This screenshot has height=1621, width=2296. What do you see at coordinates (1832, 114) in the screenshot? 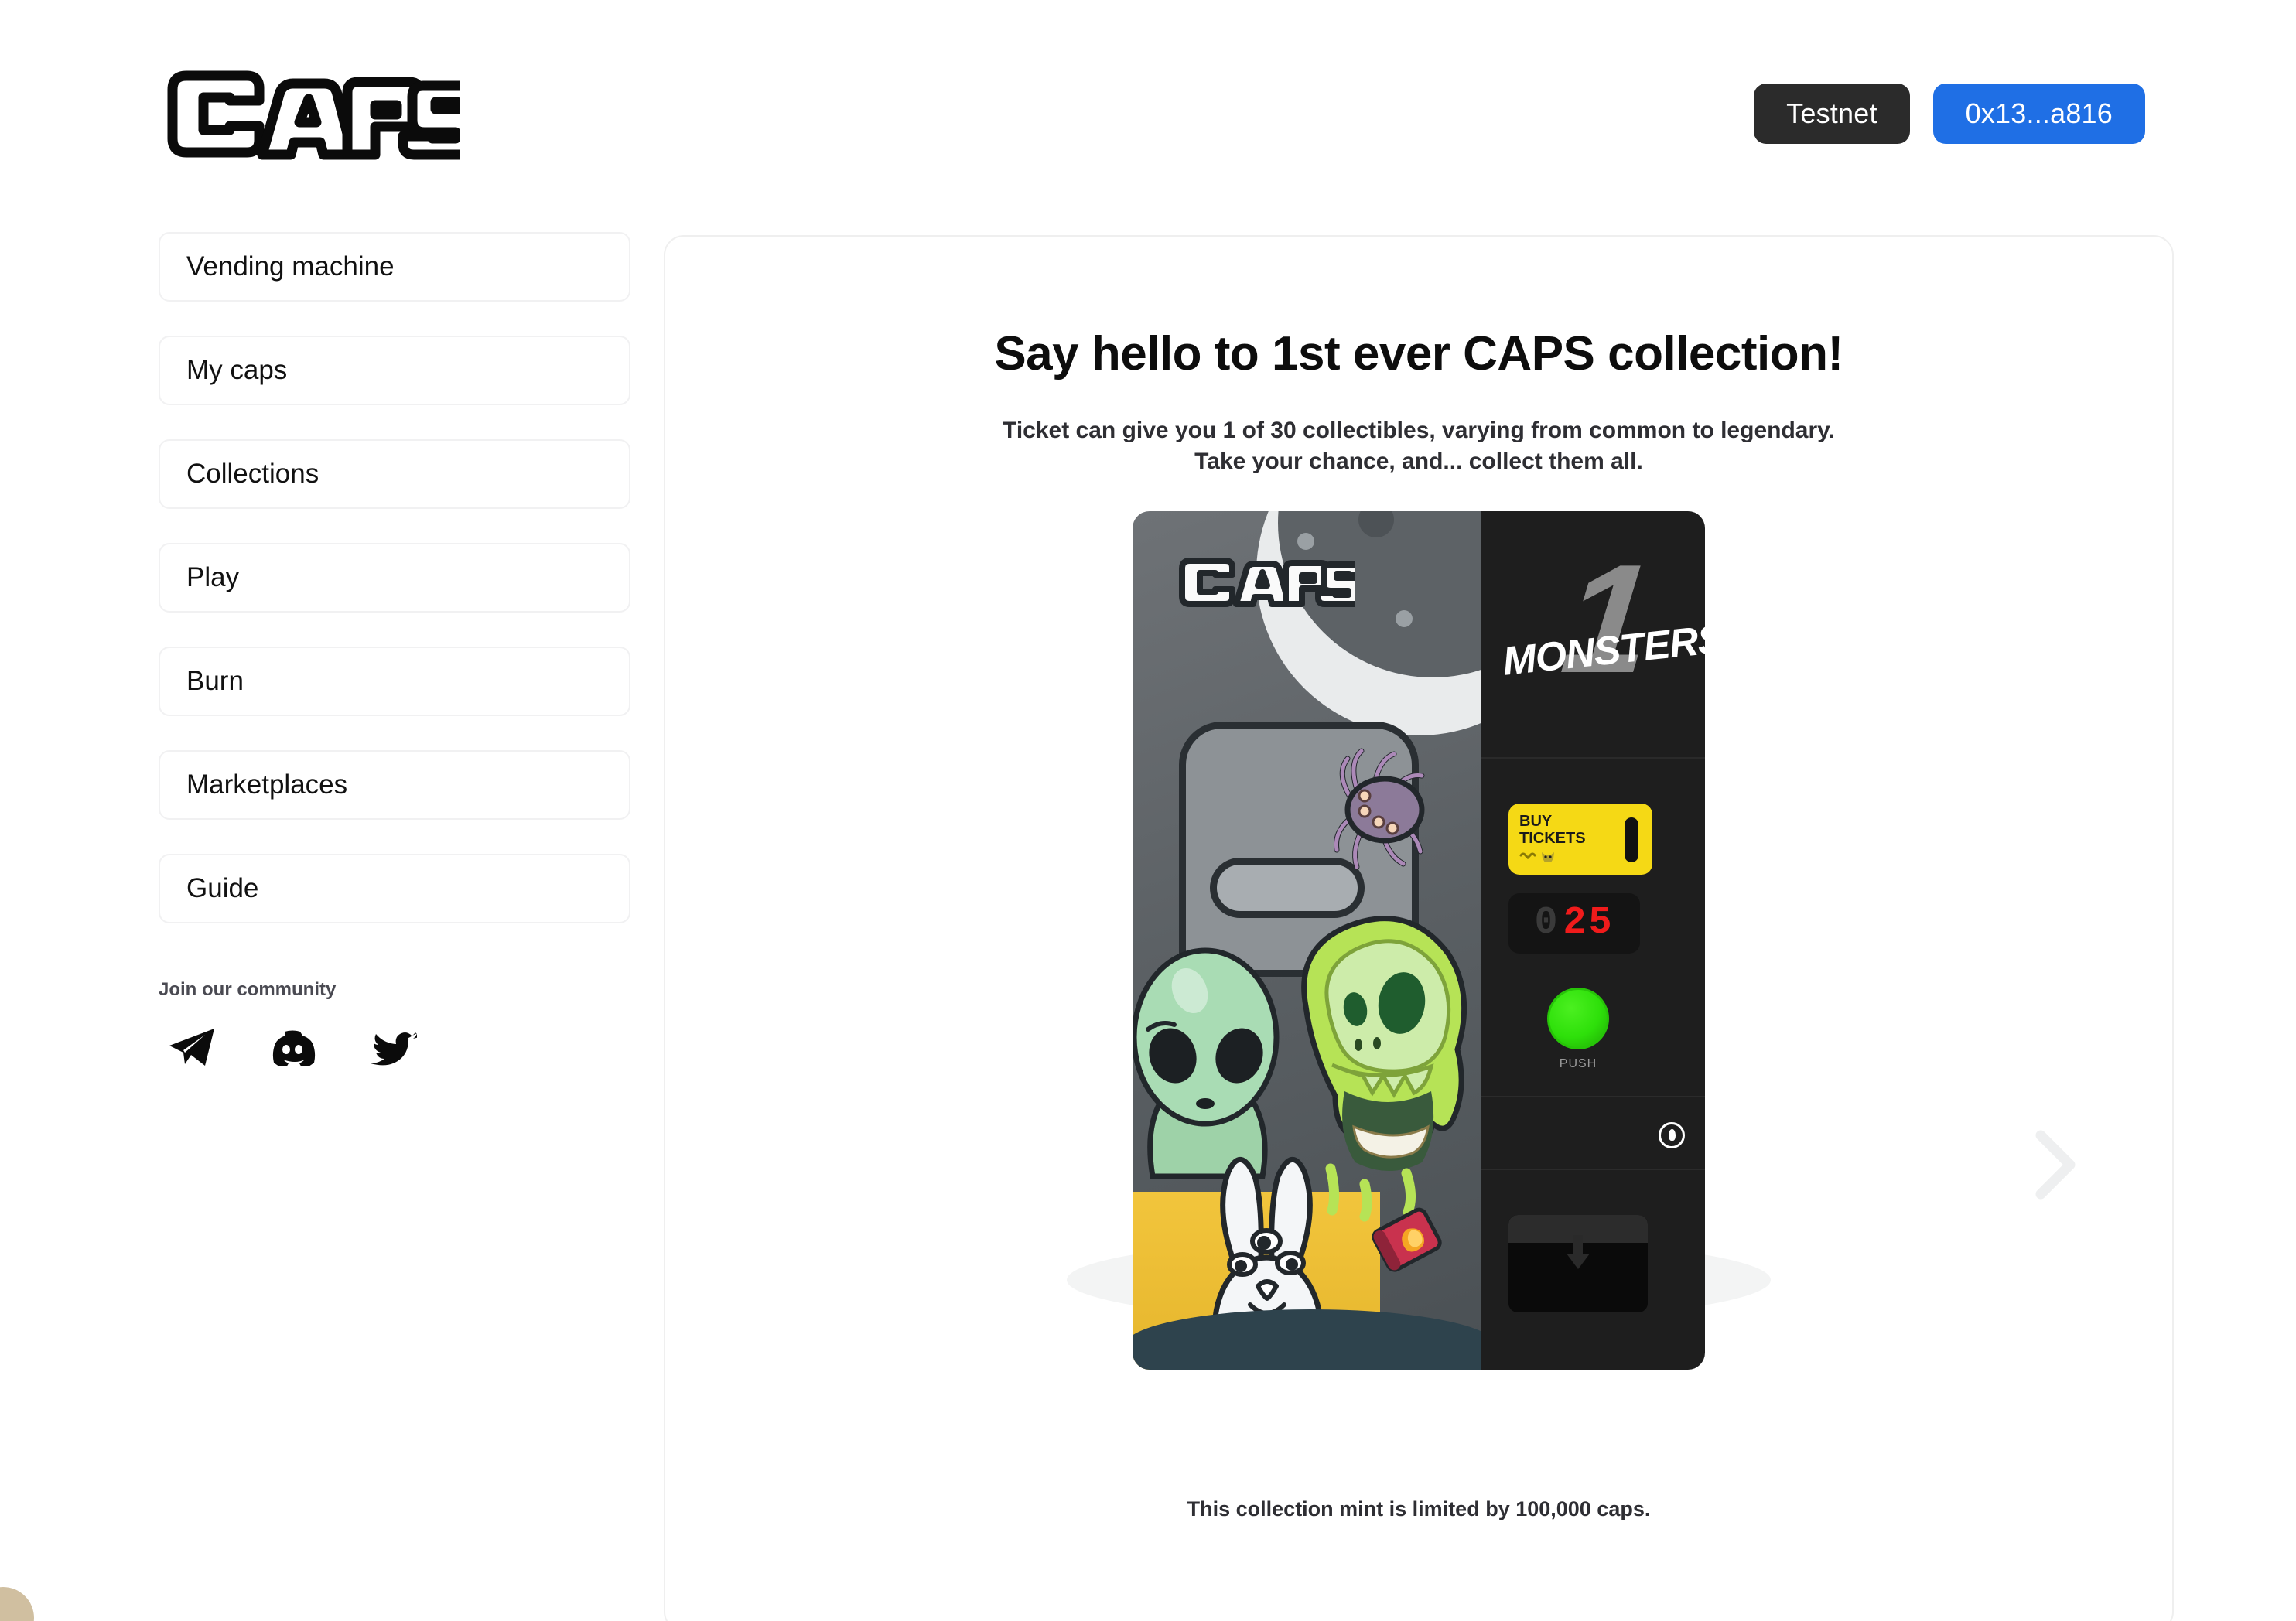
I see `network-button: Testnet` at bounding box center [1832, 114].